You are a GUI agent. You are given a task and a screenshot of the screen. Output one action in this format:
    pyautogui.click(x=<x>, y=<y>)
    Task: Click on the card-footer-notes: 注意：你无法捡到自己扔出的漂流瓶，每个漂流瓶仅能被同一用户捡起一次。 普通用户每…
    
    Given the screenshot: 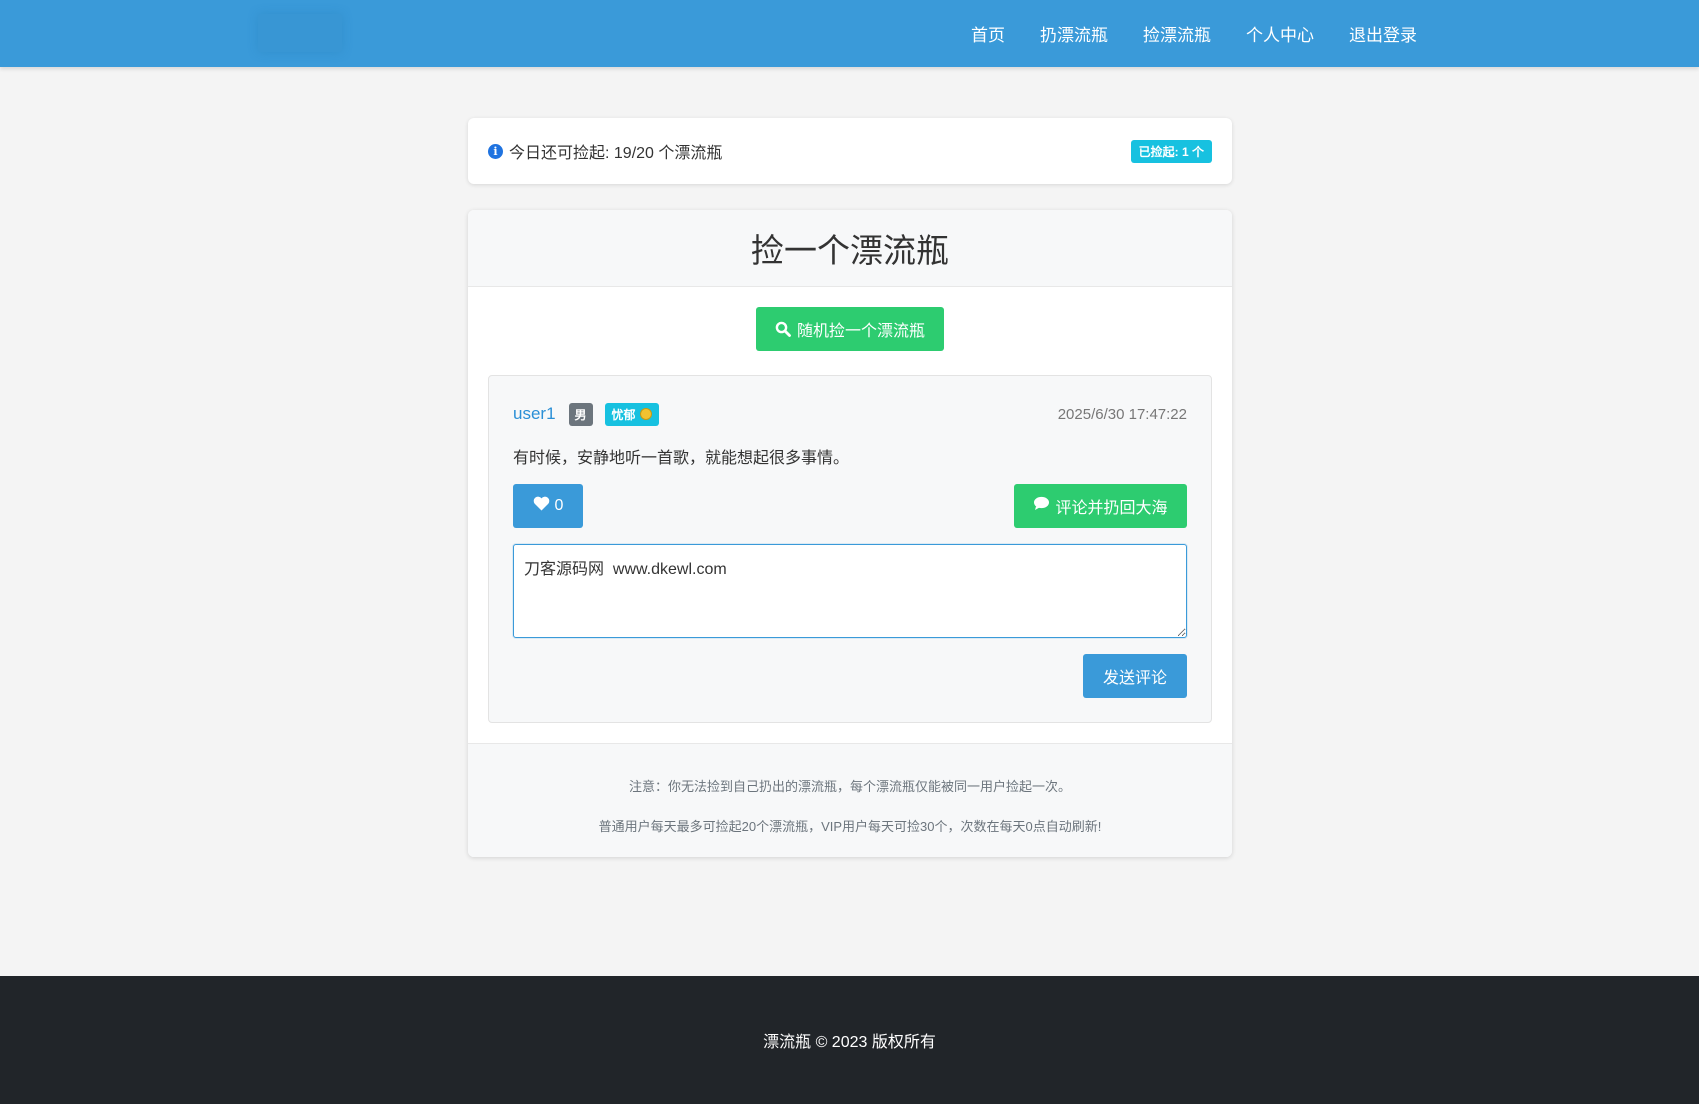 What is the action you would take?
    pyautogui.click(x=850, y=800)
    